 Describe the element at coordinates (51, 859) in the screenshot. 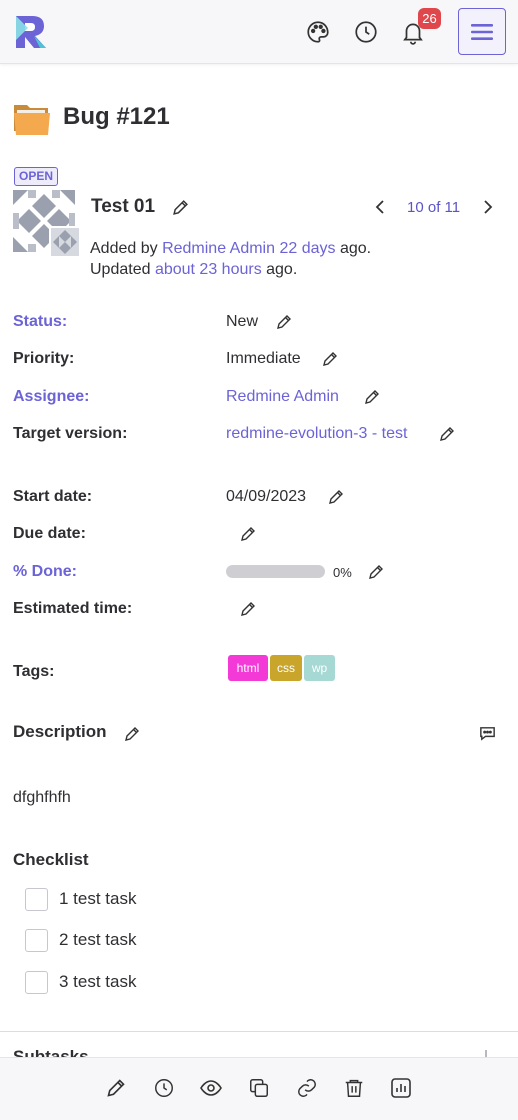

I see `checklist-title: Checklist` at that location.